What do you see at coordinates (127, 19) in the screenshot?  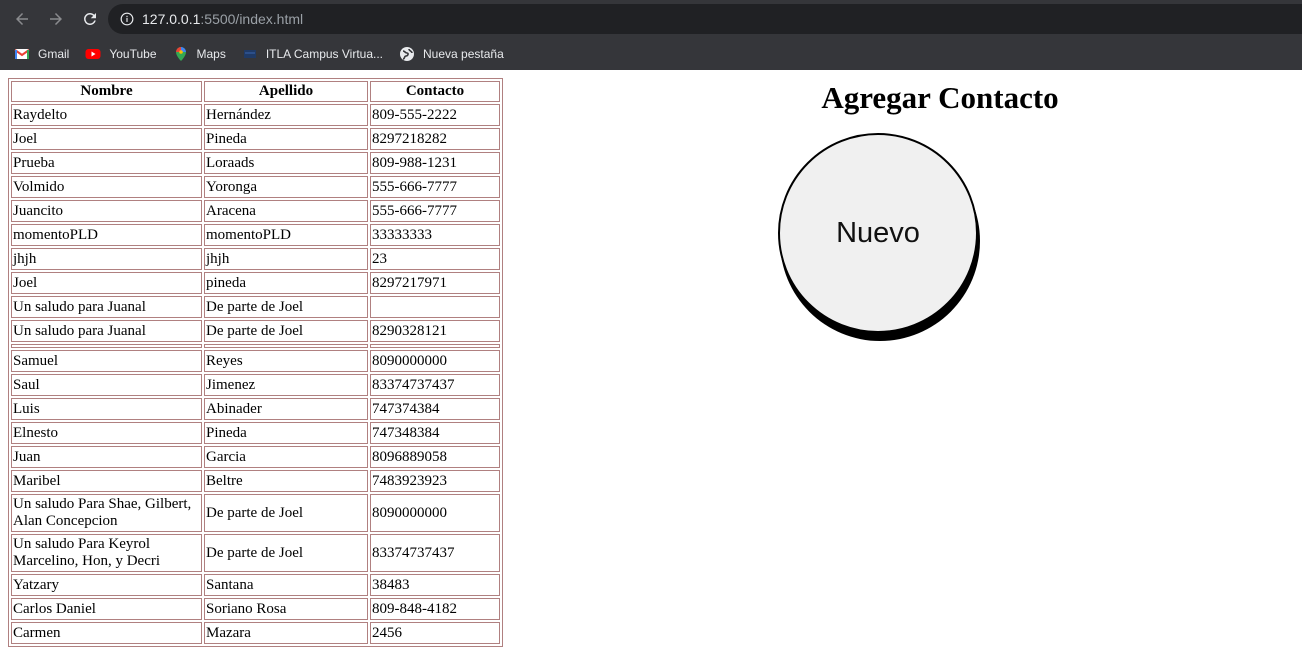 I see `site-info-icon` at bounding box center [127, 19].